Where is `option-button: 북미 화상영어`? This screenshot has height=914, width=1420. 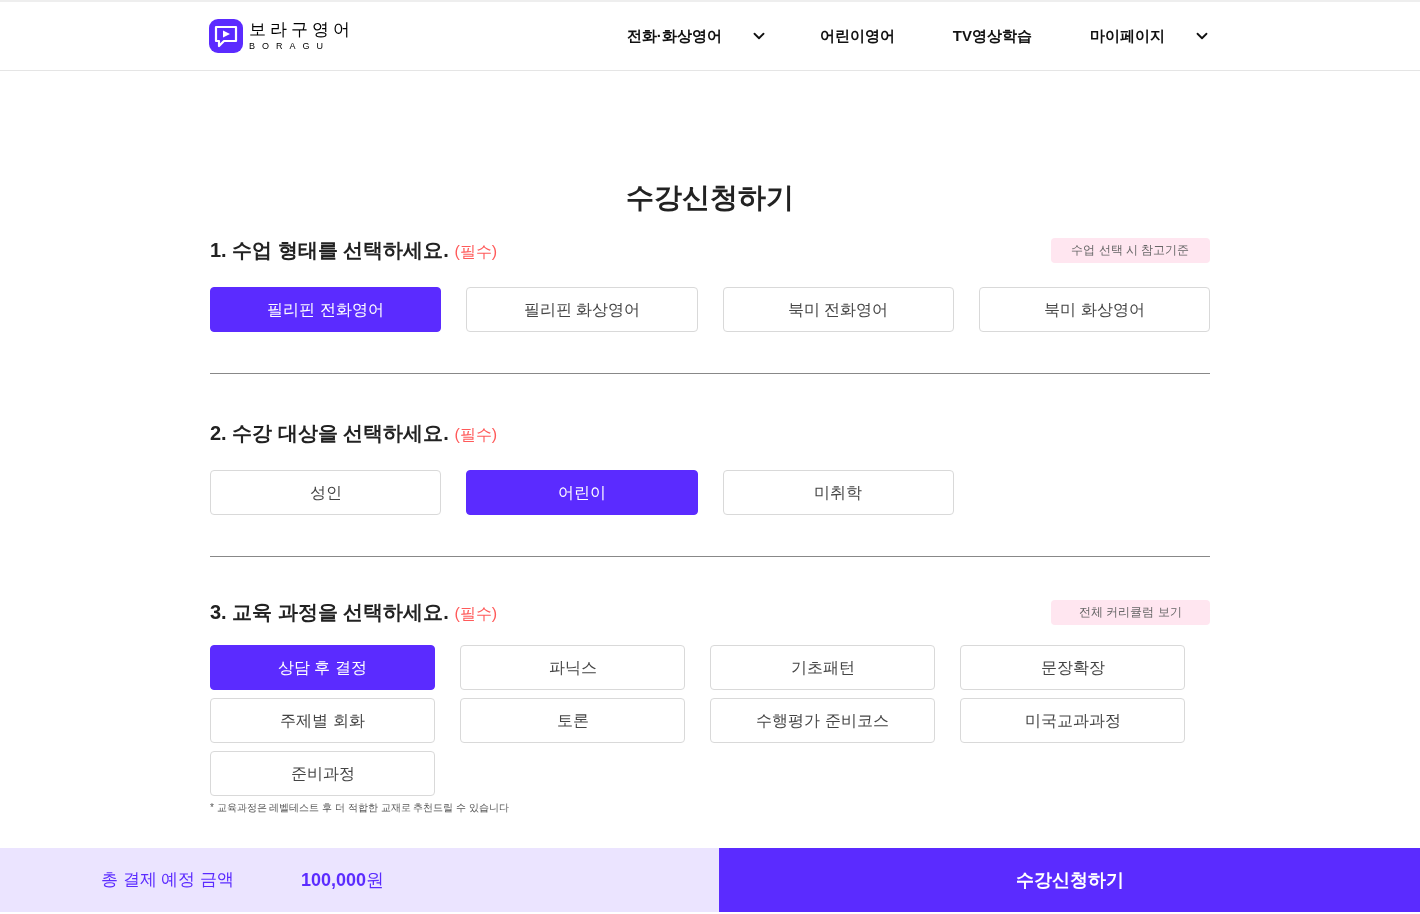
option-button: 북미 화상영어 is located at coordinates (1094, 309).